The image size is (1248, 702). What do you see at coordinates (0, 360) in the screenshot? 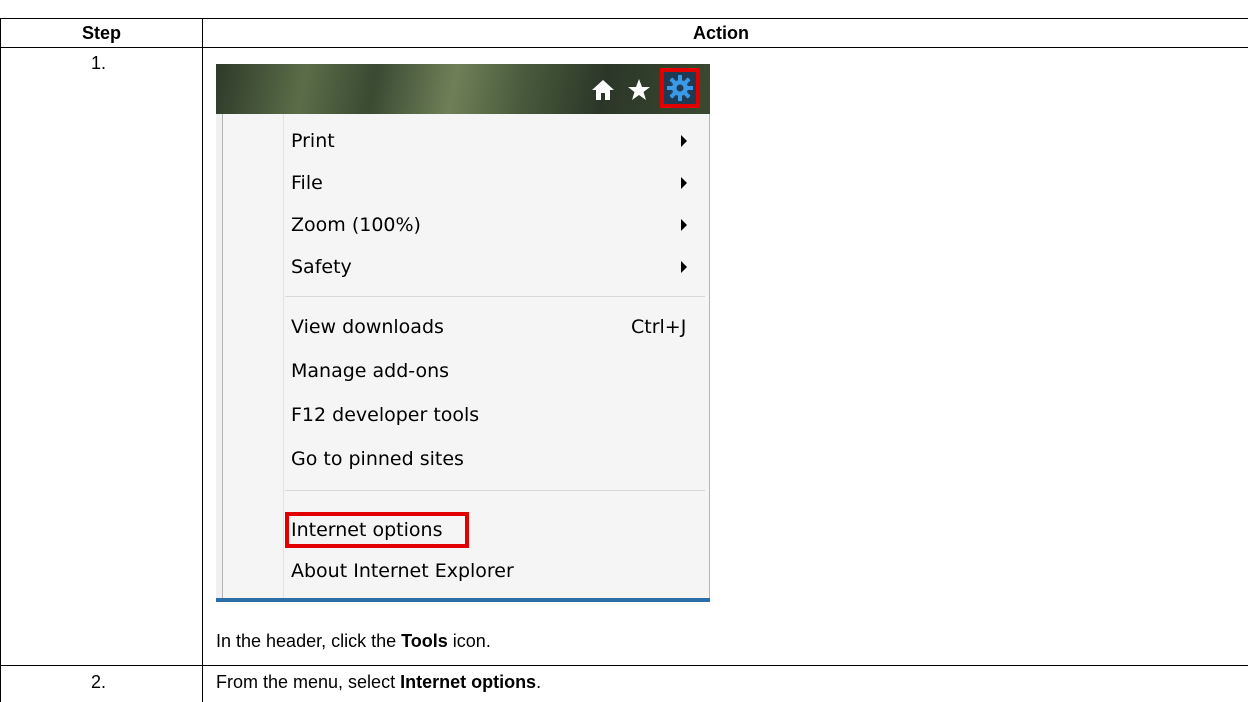
I see `left-border` at bounding box center [0, 360].